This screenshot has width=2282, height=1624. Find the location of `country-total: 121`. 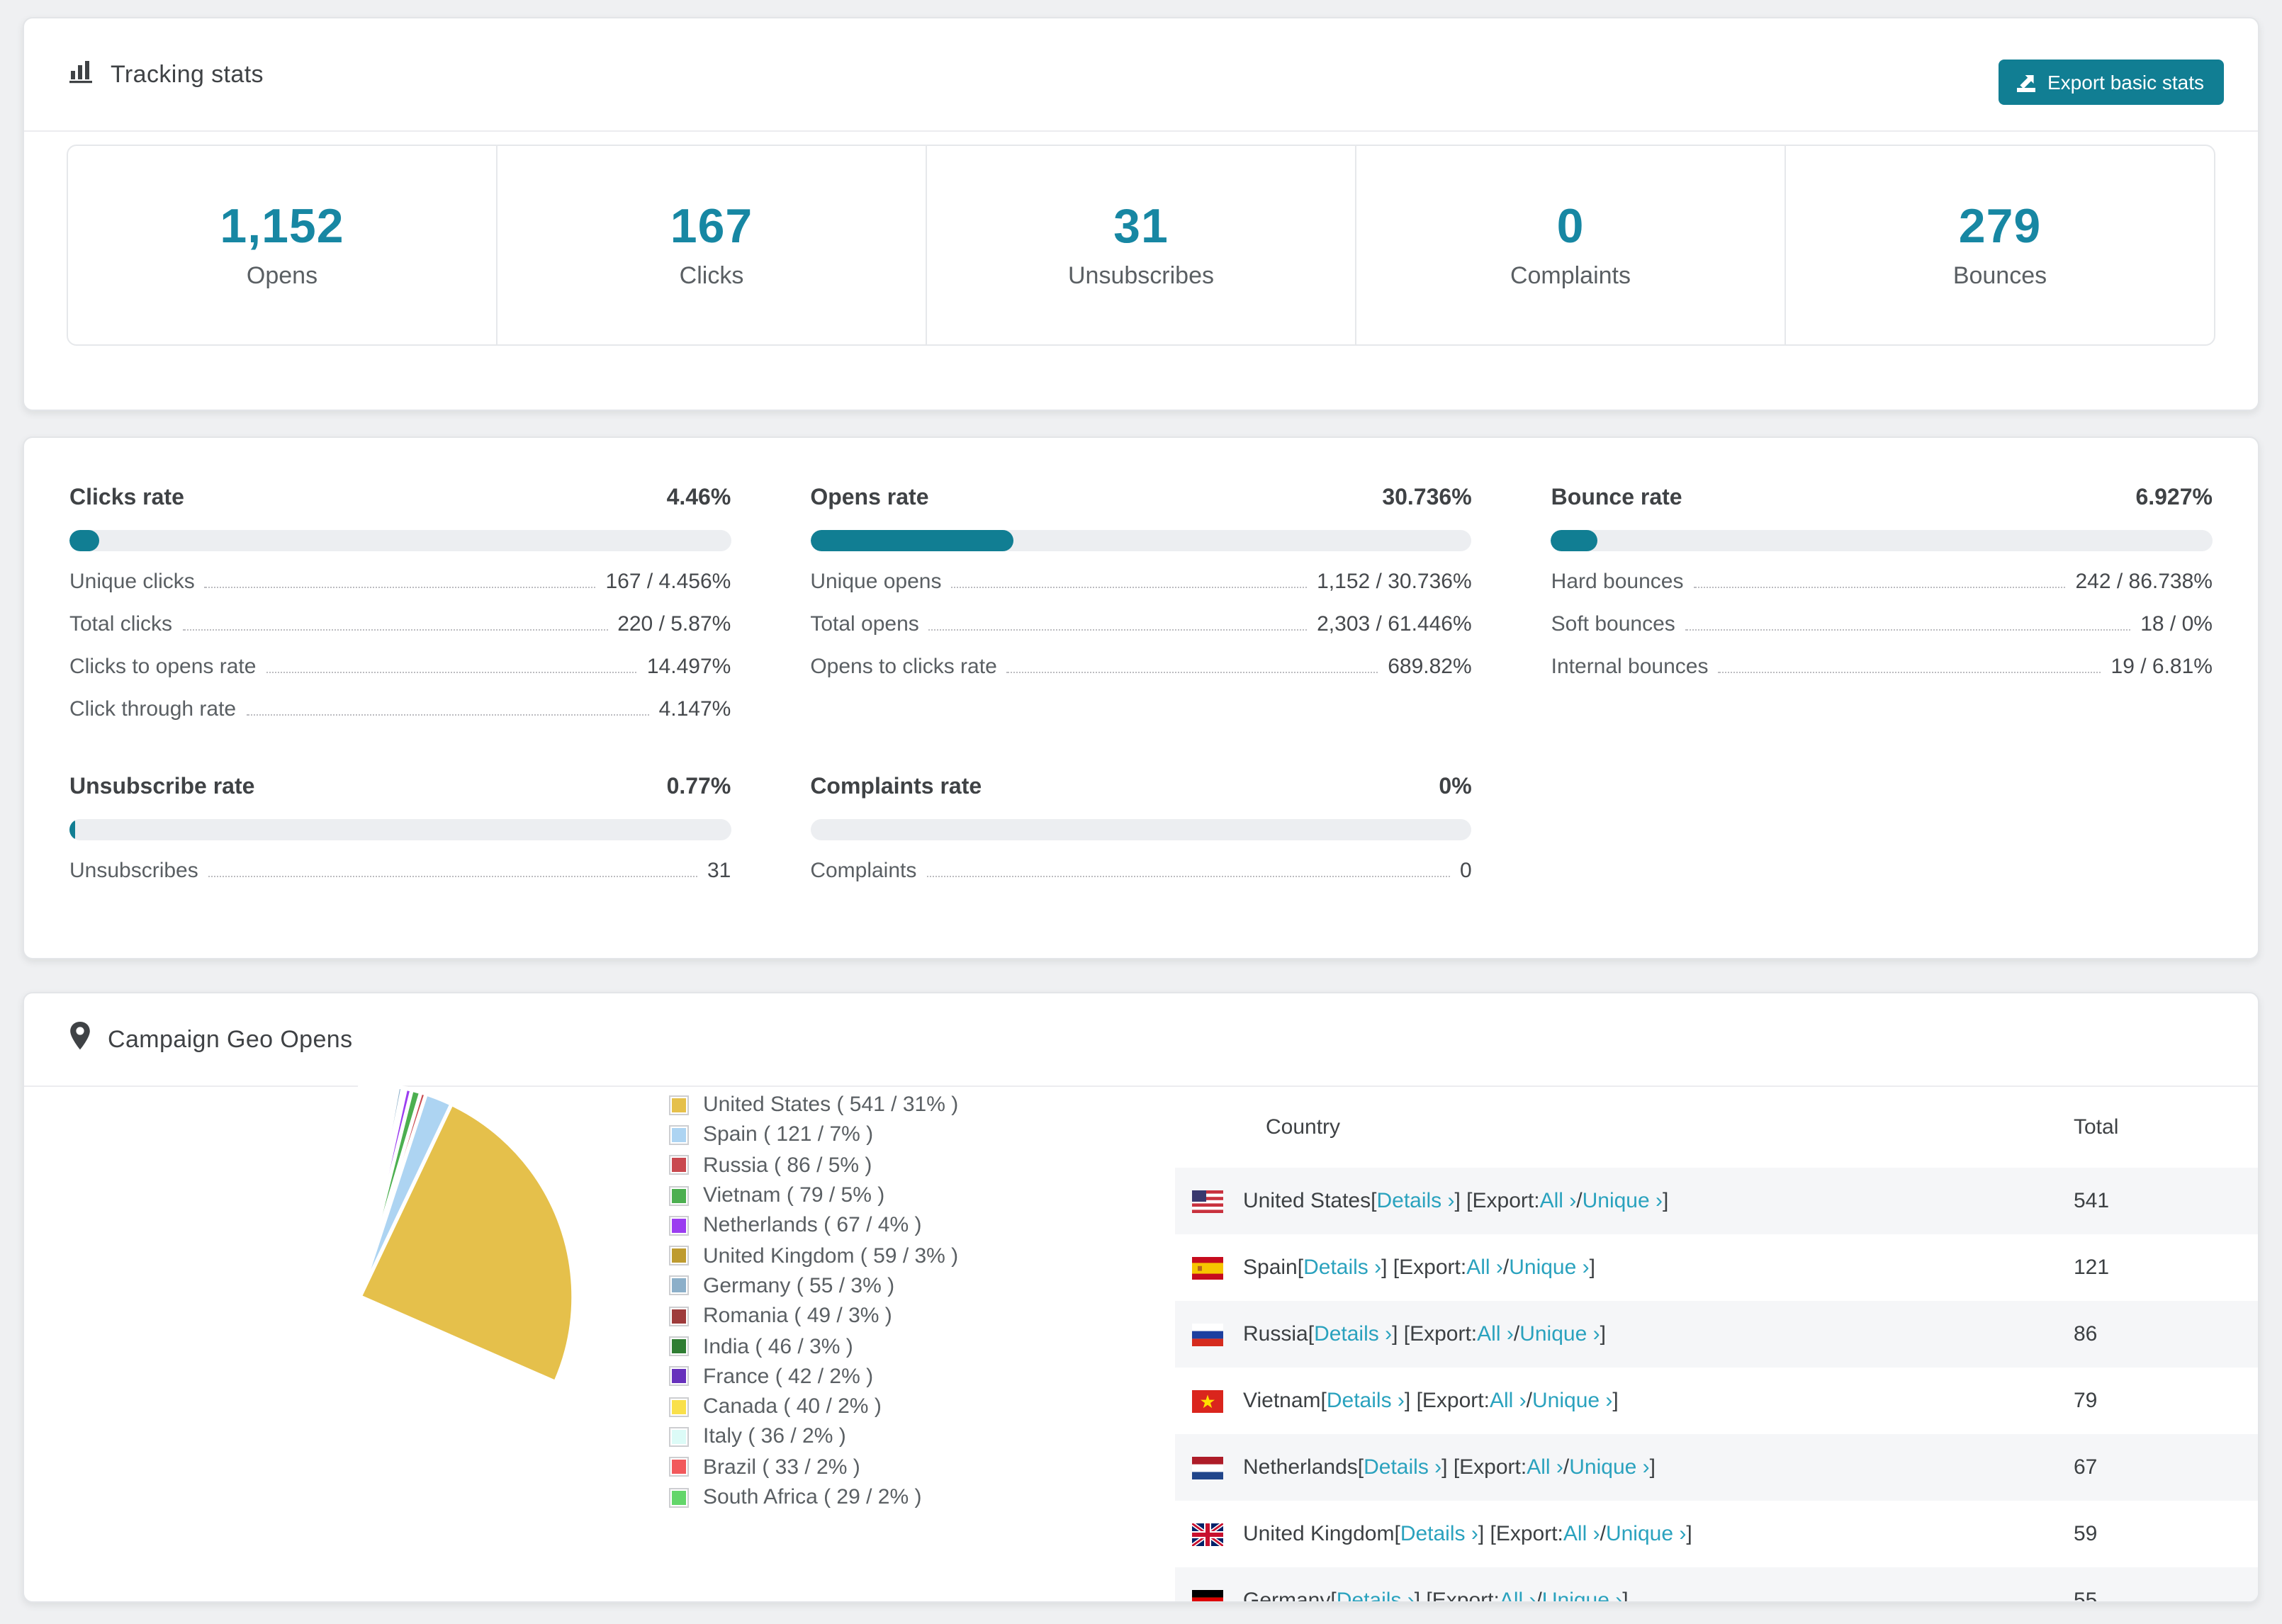

country-total: 121 is located at coordinates (2092, 1268).